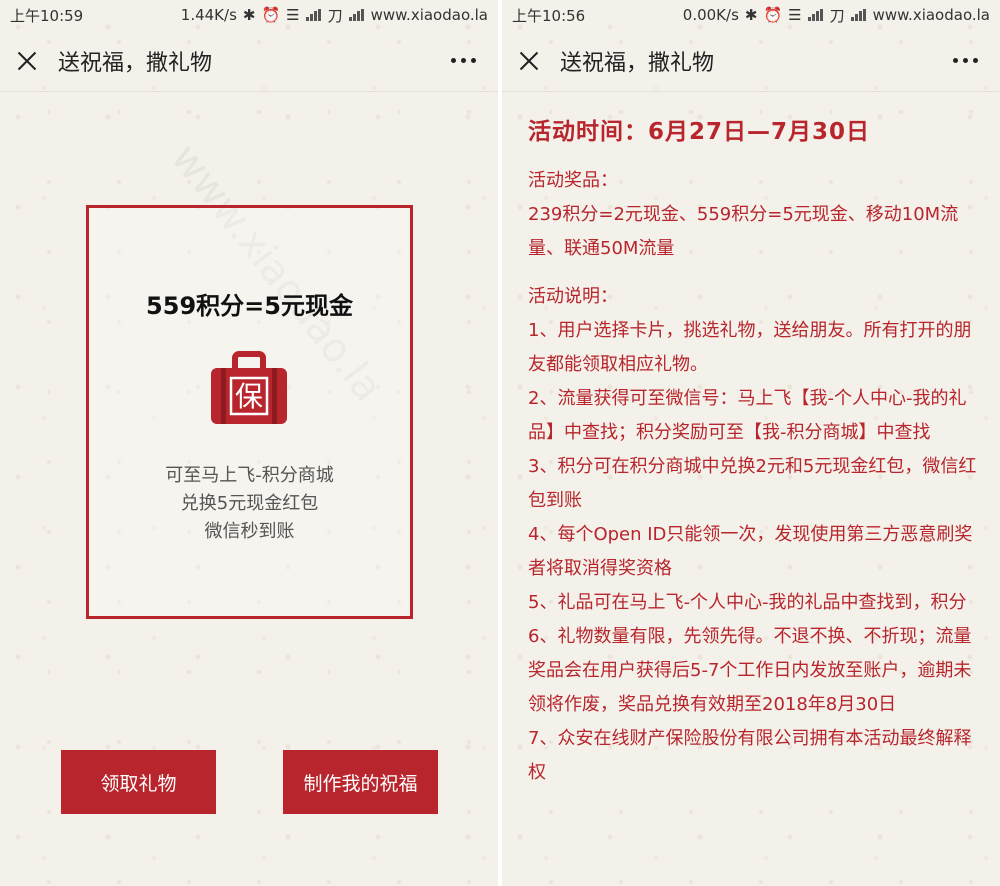 The image size is (1000, 886). I want to click on insurance-bag-icon: 保, so click(249, 387).